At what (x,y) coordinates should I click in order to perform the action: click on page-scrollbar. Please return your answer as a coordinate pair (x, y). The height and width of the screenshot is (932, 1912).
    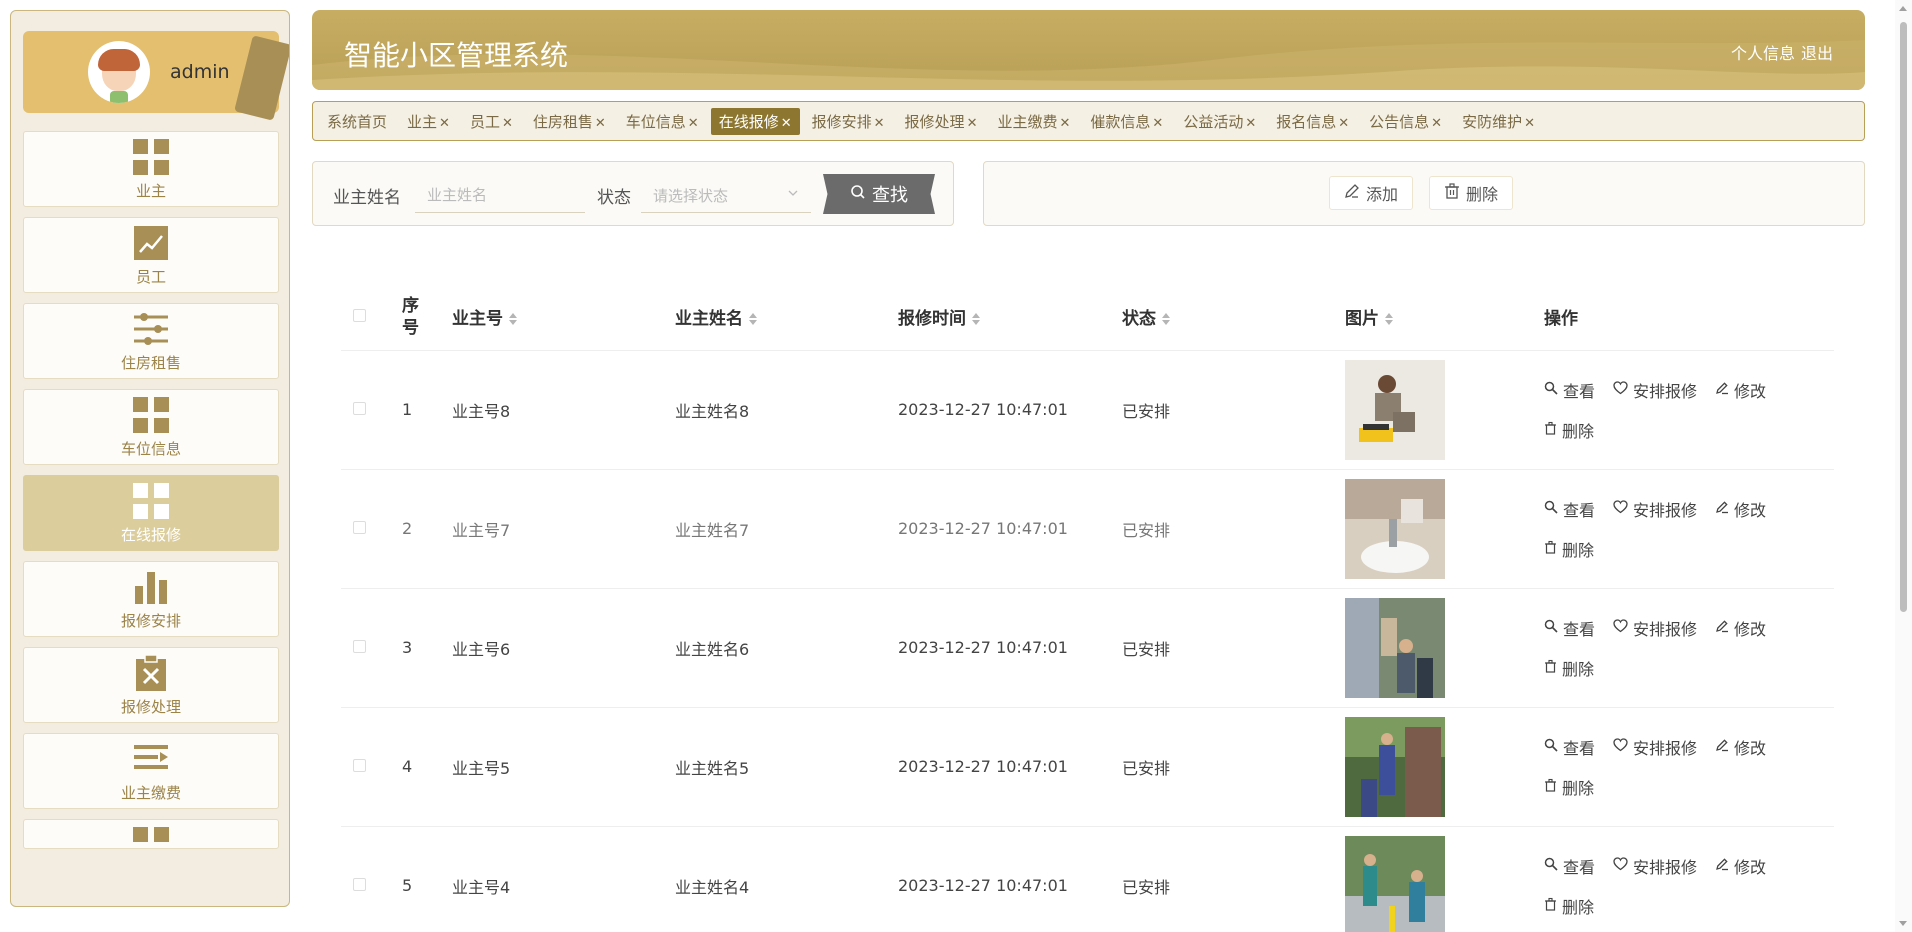
    Looking at the image, I should click on (1903, 466).